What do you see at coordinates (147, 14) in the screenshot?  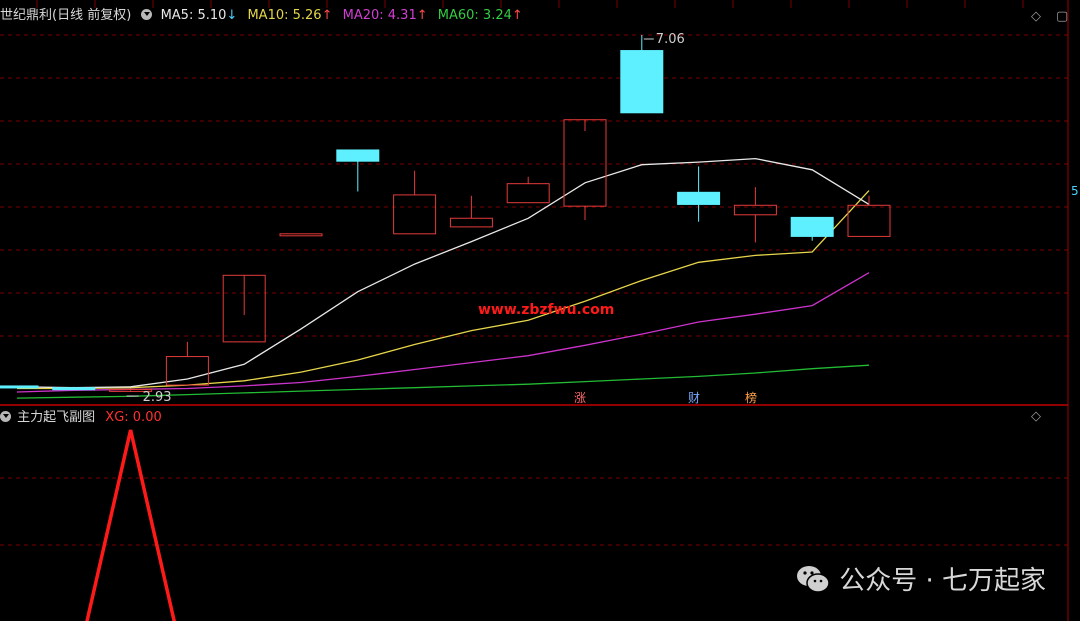 I see `indicator-menu-icon` at bounding box center [147, 14].